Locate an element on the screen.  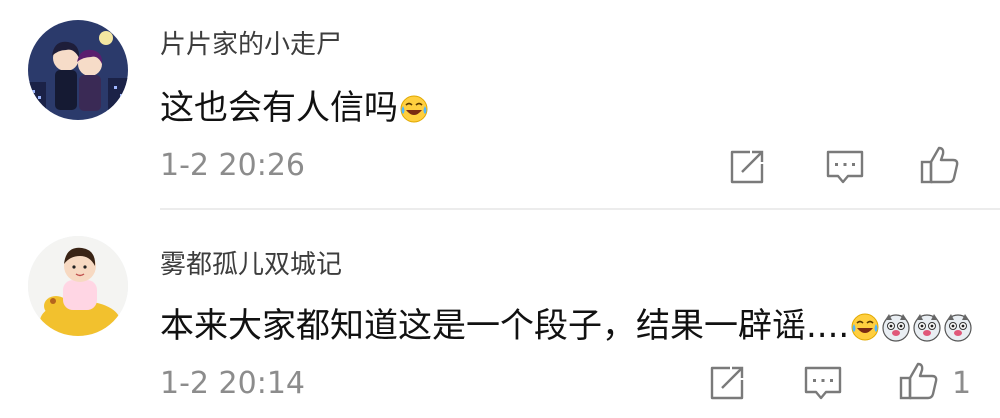
comment-text-line: 这也会有人信吗 is located at coordinates (294, 104).